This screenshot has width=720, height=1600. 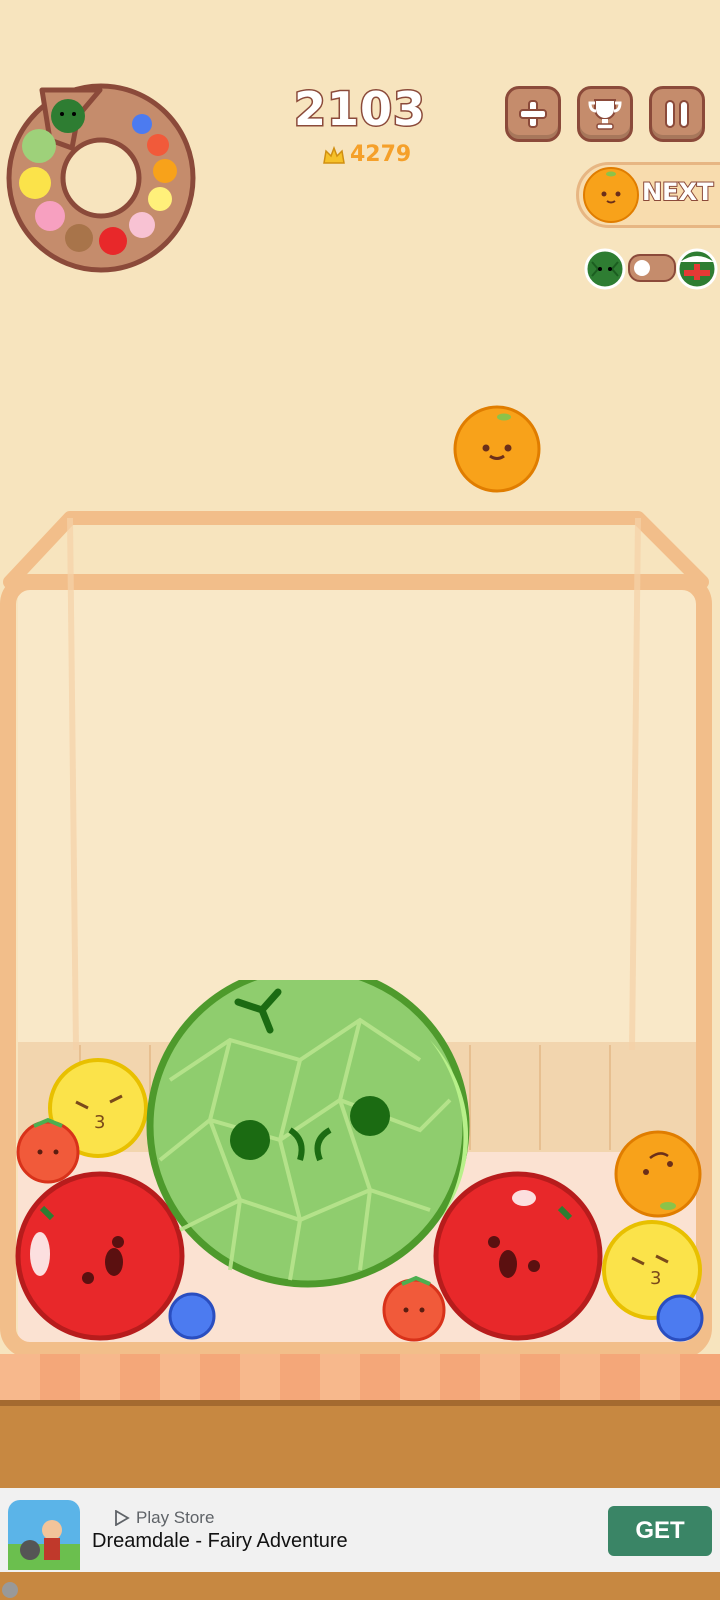 What do you see at coordinates (175, 1517) in the screenshot?
I see `ad-source-label: Play Store` at bounding box center [175, 1517].